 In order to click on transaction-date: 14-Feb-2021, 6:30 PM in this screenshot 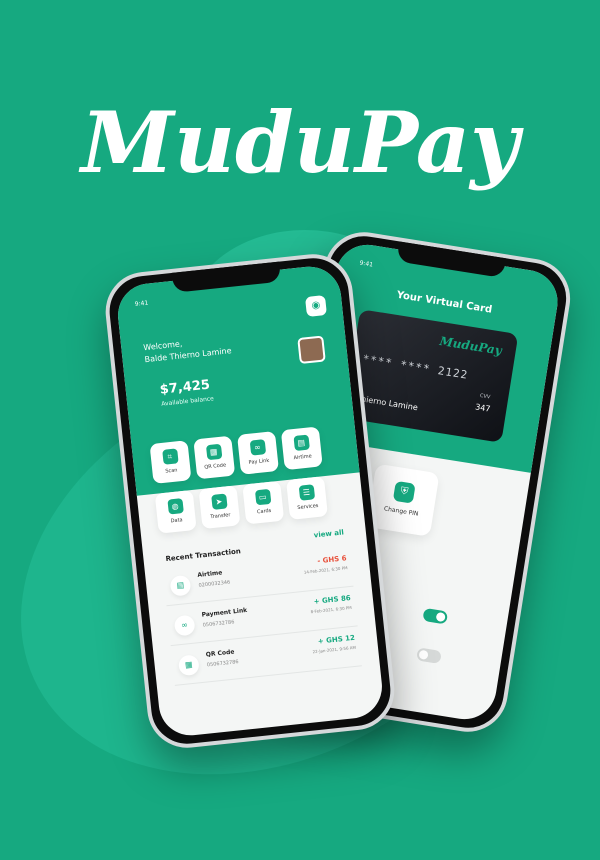, I will do `click(325, 570)`.